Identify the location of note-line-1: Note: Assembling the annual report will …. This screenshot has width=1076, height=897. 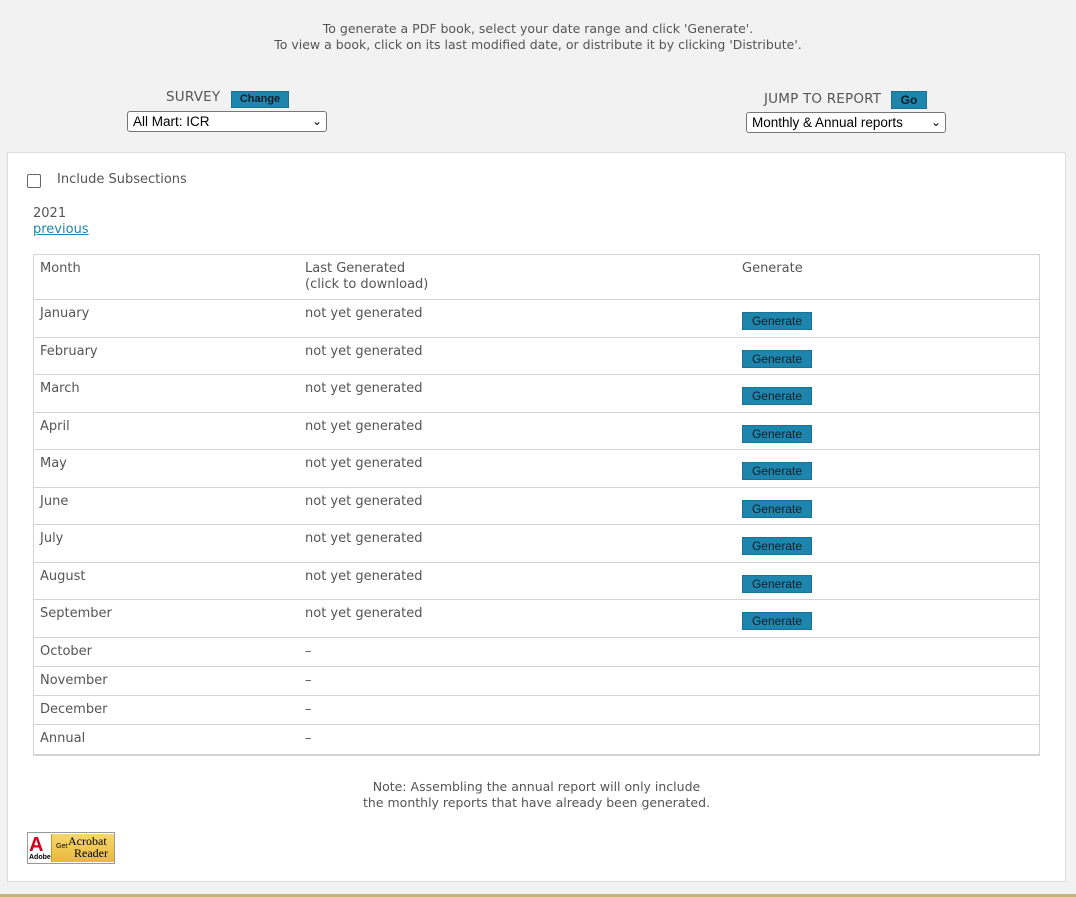
(536, 786).